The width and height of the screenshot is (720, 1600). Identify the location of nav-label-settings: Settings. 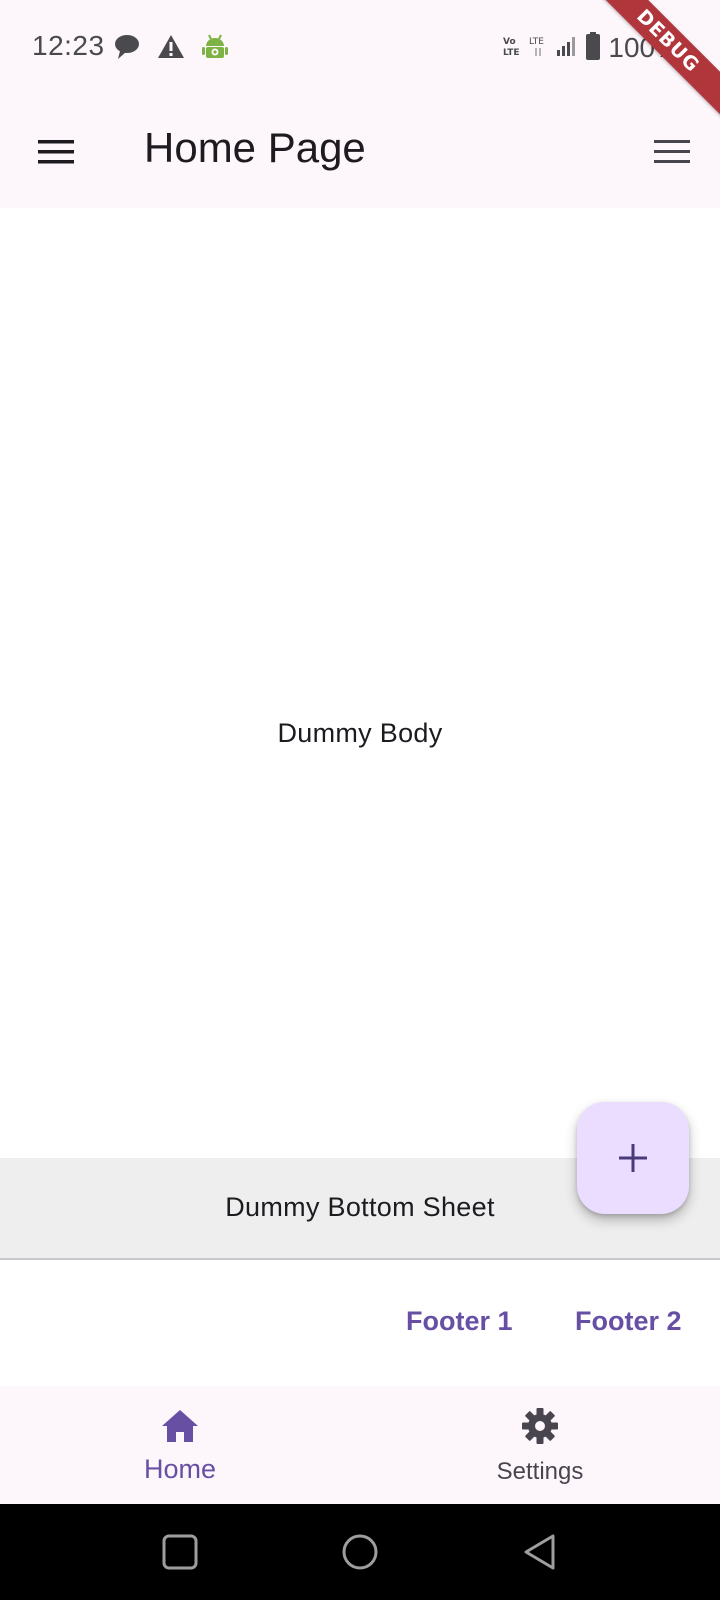
(540, 1471).